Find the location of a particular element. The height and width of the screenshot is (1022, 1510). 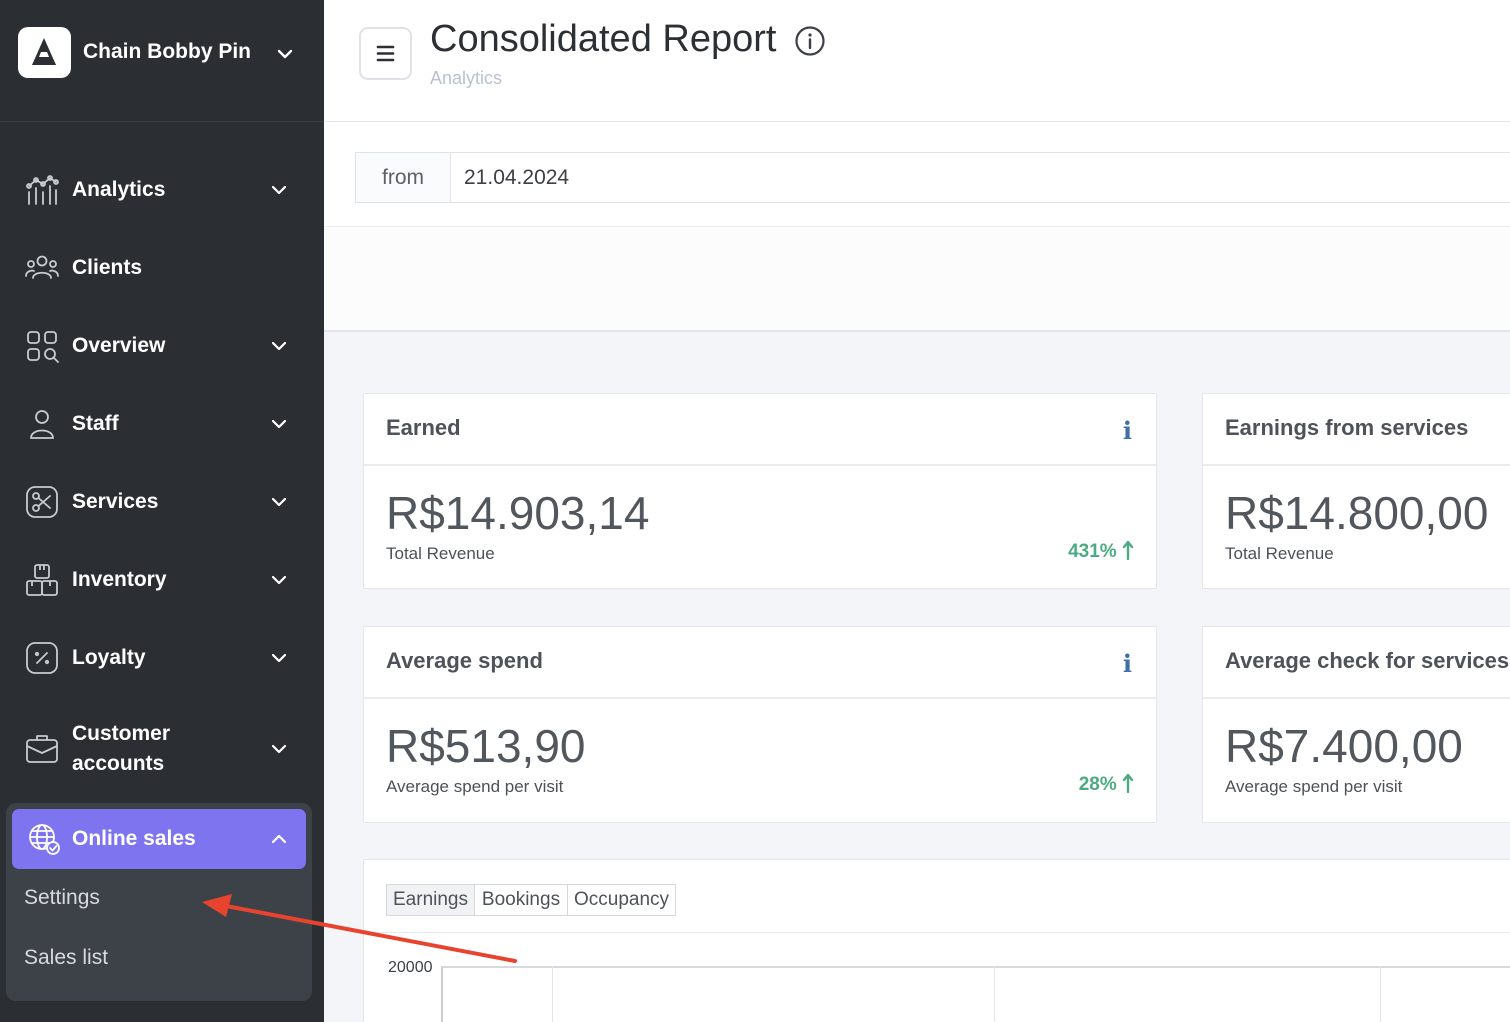

menu-toggle-button is located at coordinates (385, 53).